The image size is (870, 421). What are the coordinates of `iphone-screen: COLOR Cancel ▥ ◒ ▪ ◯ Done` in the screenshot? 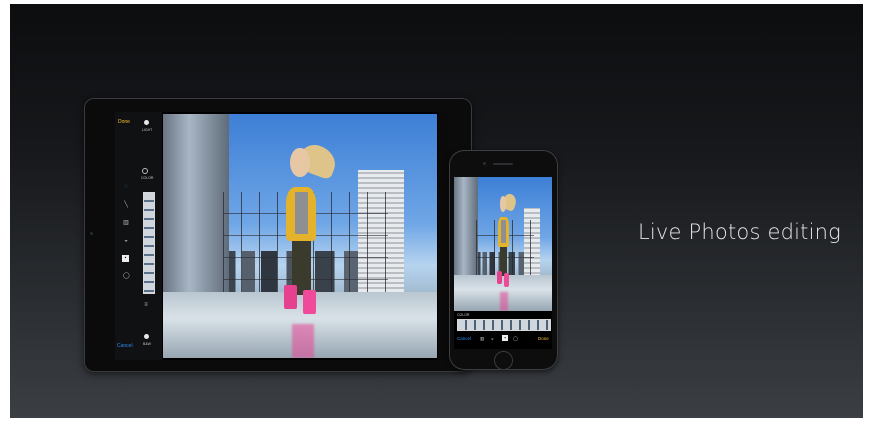 It's located at (503, 263).